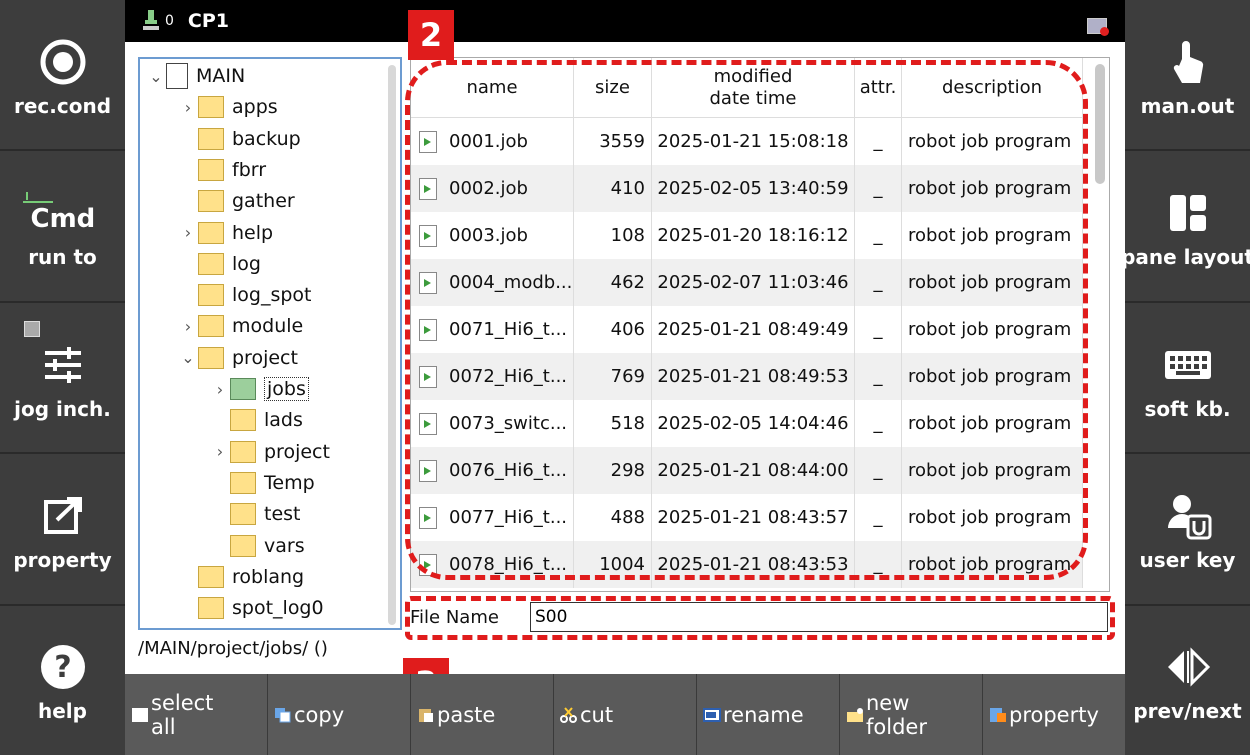  What do you see at coordinates (270, 452) in the screenshot?
I see `tree-item: › project` at bounding box center [270, 452].